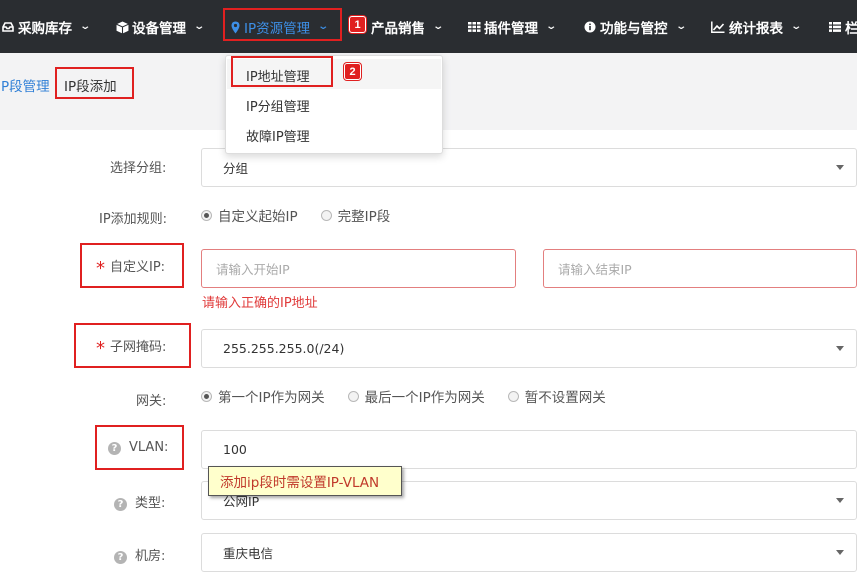 The height and width of the screenshot is (581, 857). I want to click on nav-item-label: 设备管理, so click(159, 28).